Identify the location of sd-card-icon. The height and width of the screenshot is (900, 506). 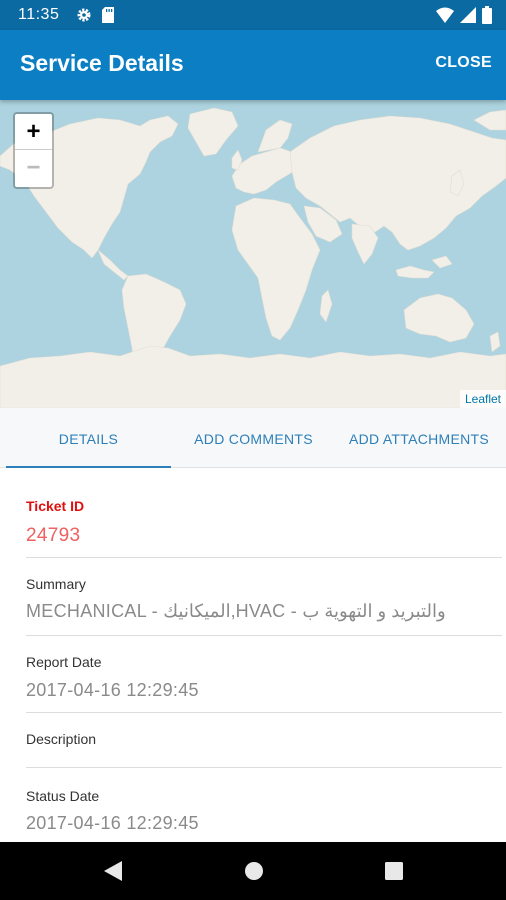
(108, 15).